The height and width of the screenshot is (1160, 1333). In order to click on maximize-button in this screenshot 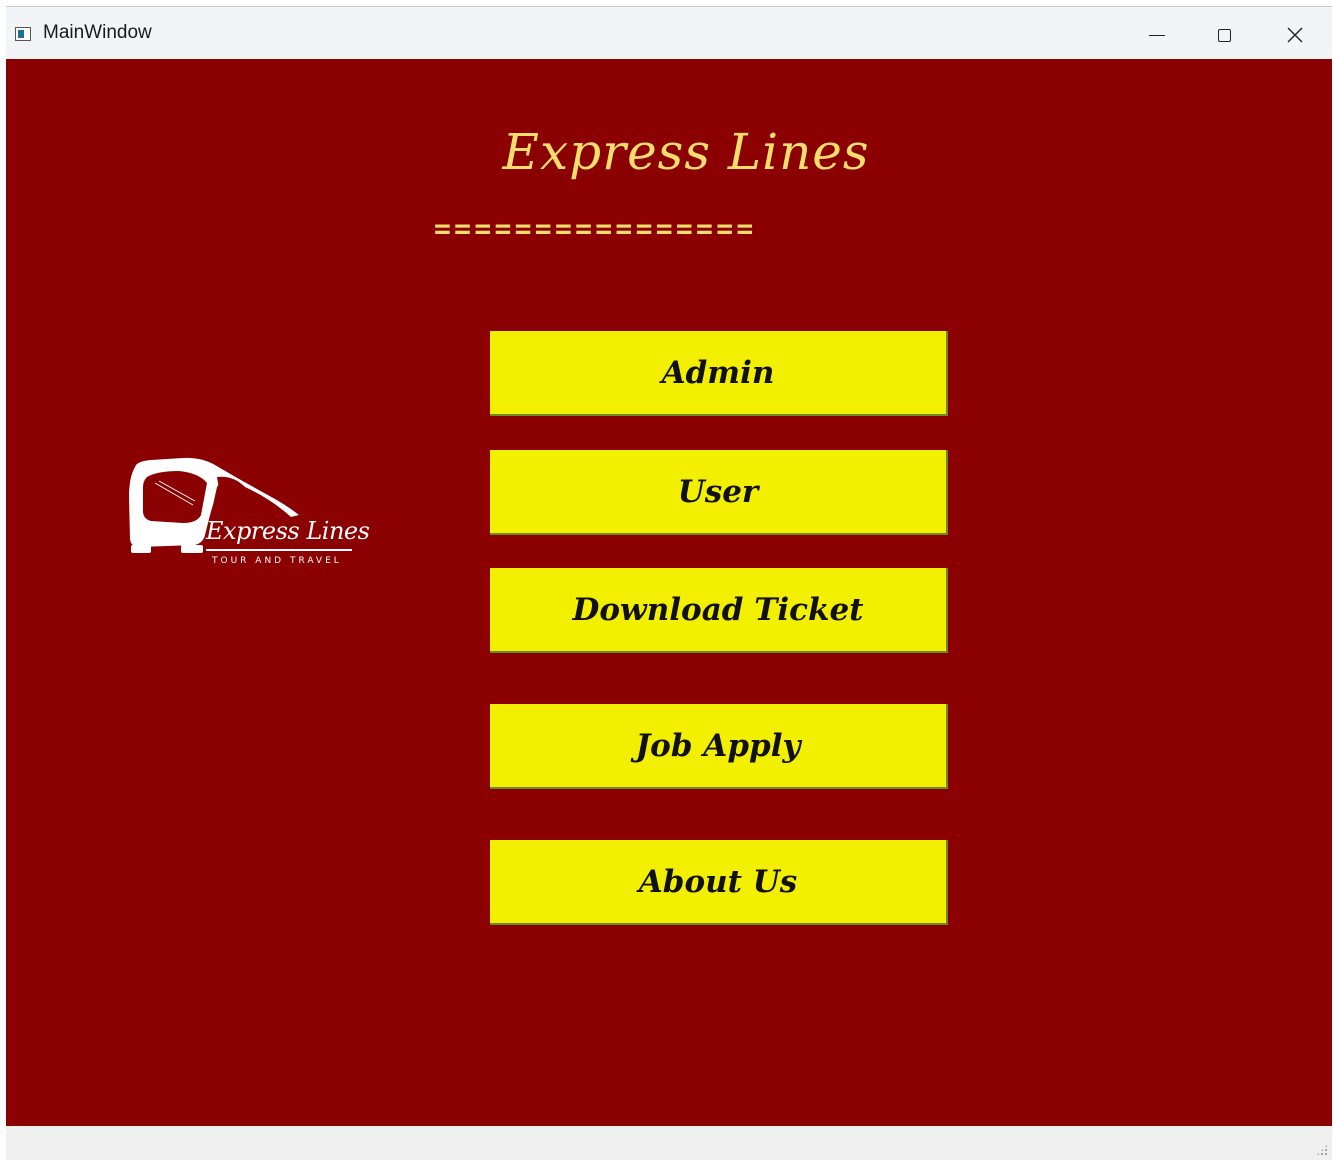, I will do `click(1224, 35)`.